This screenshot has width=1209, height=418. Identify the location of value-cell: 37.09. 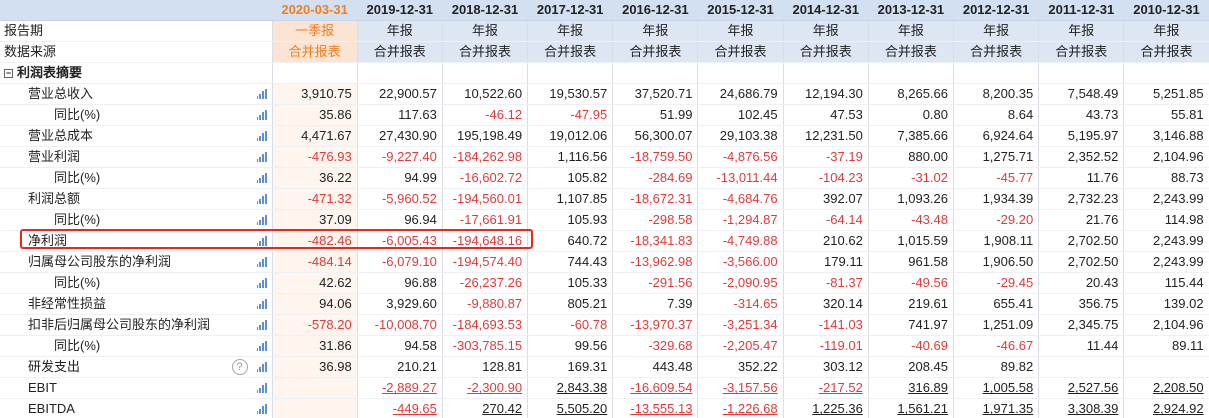
(315, 220).